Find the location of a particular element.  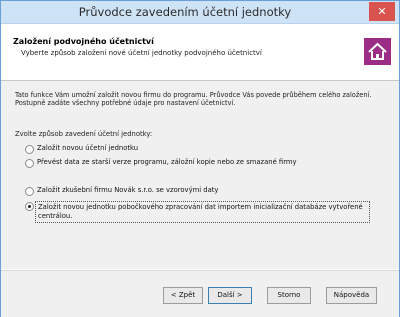

title-bar: Průvodce zavedením účetní jednotky ✕ is located at coordinates (200, 12).